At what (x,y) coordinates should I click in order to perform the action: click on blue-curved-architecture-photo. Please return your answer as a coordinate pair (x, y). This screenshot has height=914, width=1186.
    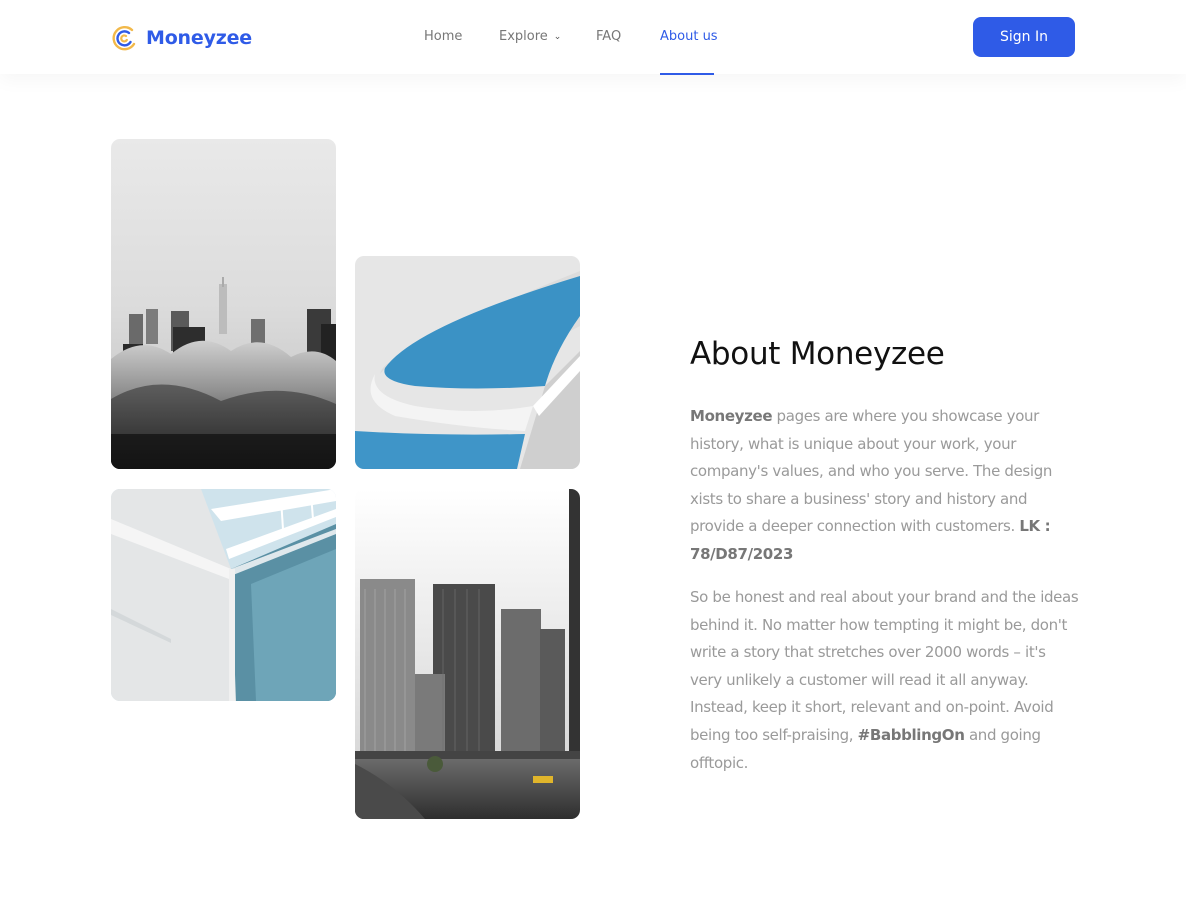
    Looking at the image, I should click on (467, 362).